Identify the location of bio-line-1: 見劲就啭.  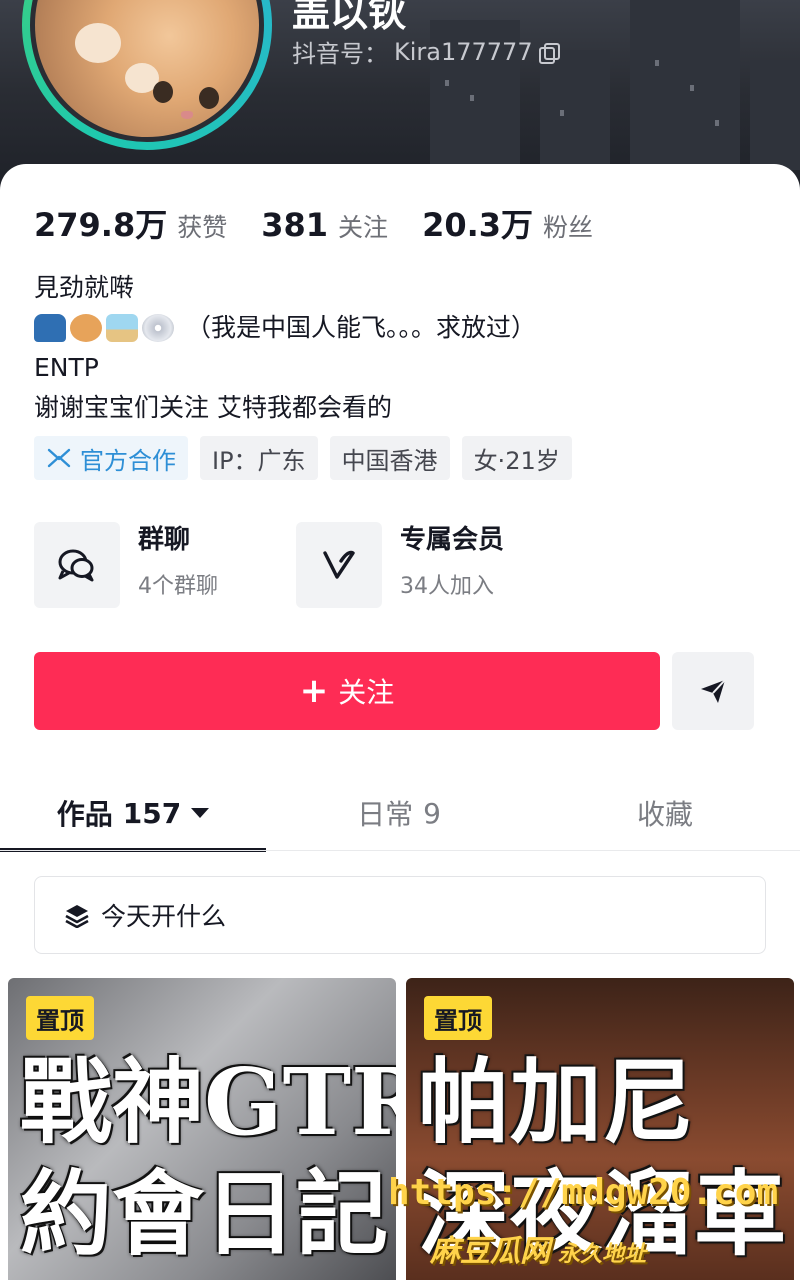
(84, 287).